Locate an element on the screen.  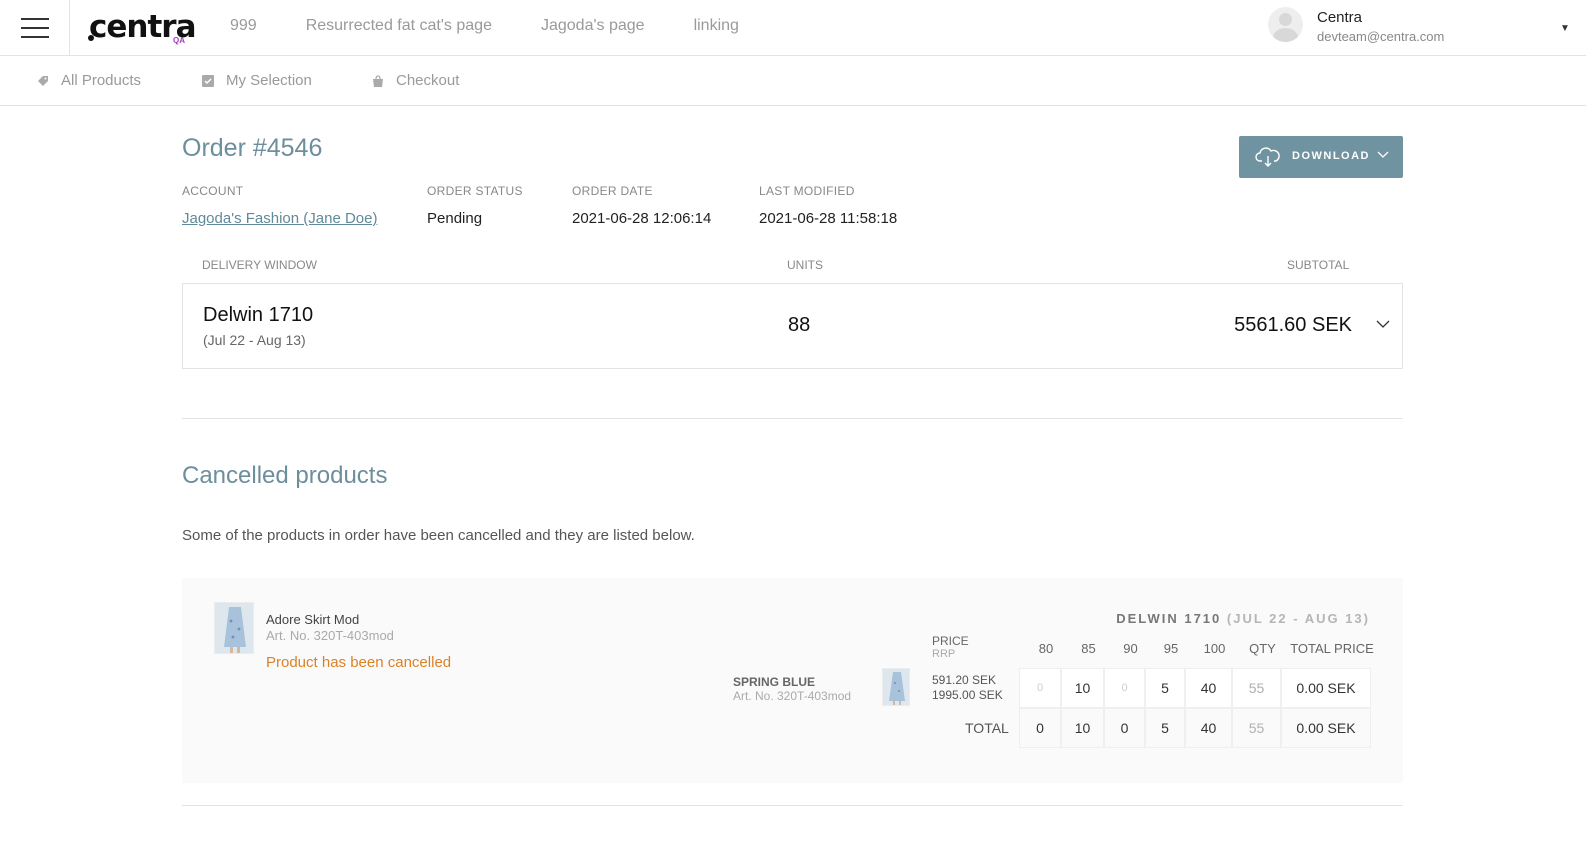
subnav-label: Checkout is located at coordinates (428, 80).